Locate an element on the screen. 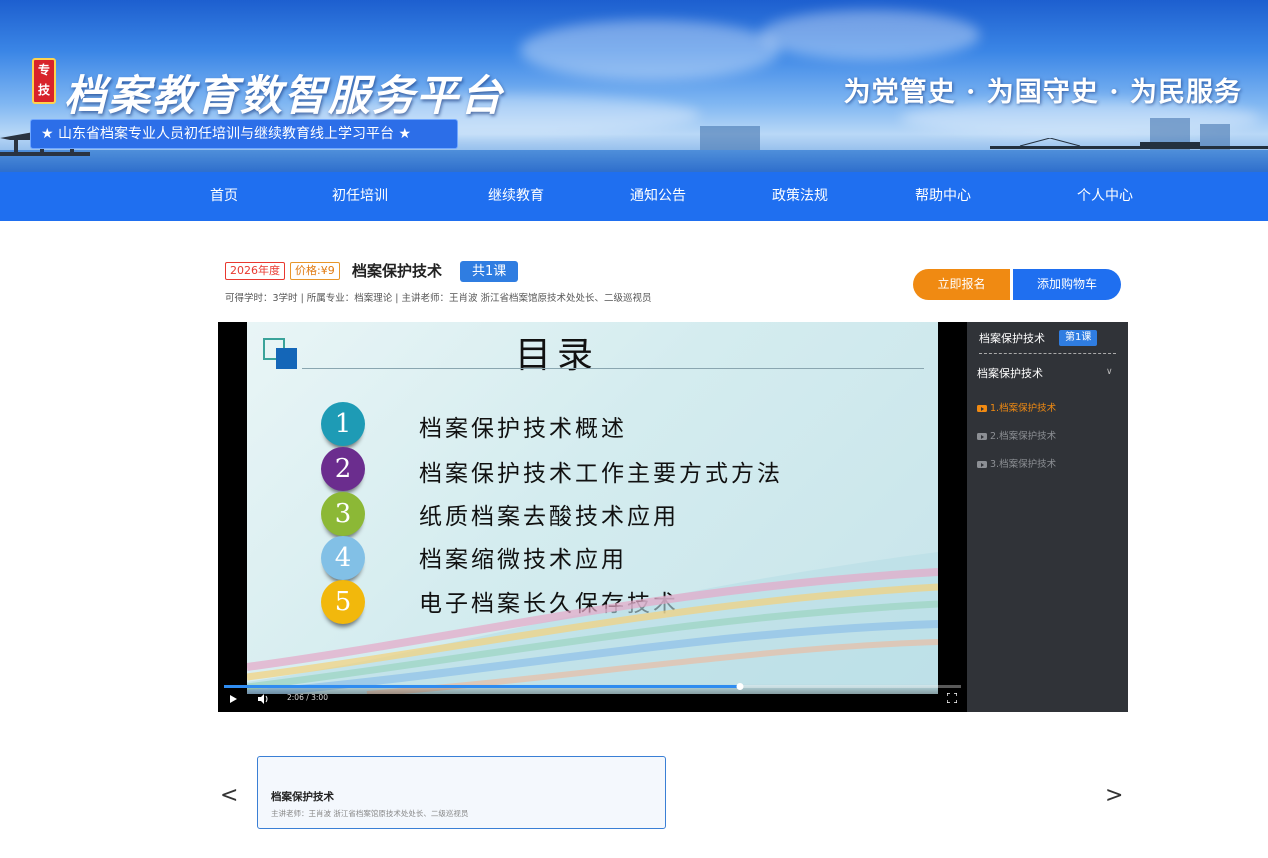 This screenshot has width=1268, height=858. price-tag: 价格:¥9 is located at coordinates (315, 271).